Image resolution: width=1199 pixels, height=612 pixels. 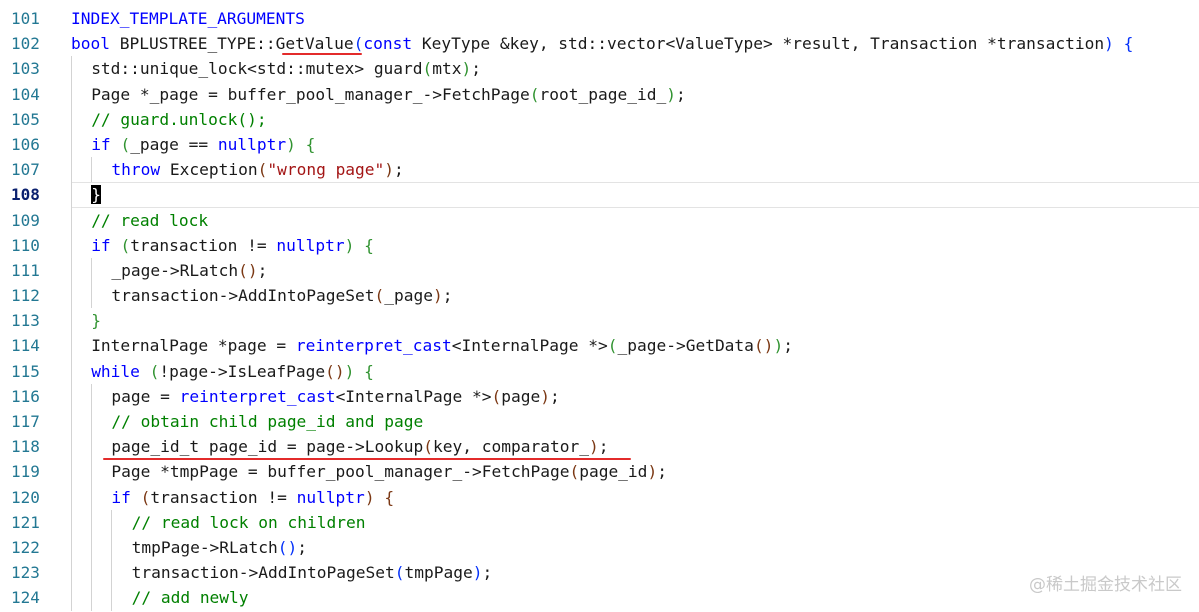 I want to click on line-number: 109, so click(x=25, y=220).